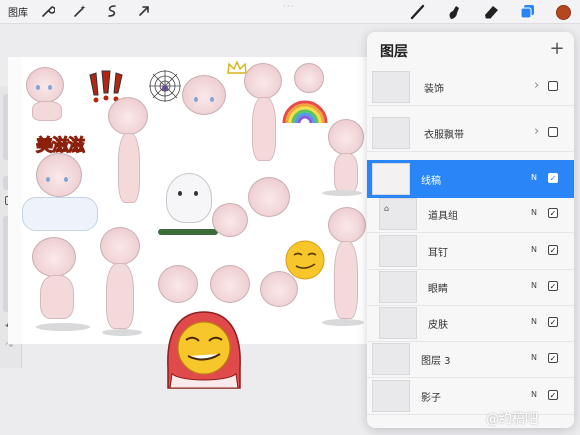 The width and height of the screenshot is (580, 435). What do you see at coordinates (470, 251) in the screenshot?
I see `layer-row-earrings: 耳钉 N ✓` at bounding box center [470, 251].